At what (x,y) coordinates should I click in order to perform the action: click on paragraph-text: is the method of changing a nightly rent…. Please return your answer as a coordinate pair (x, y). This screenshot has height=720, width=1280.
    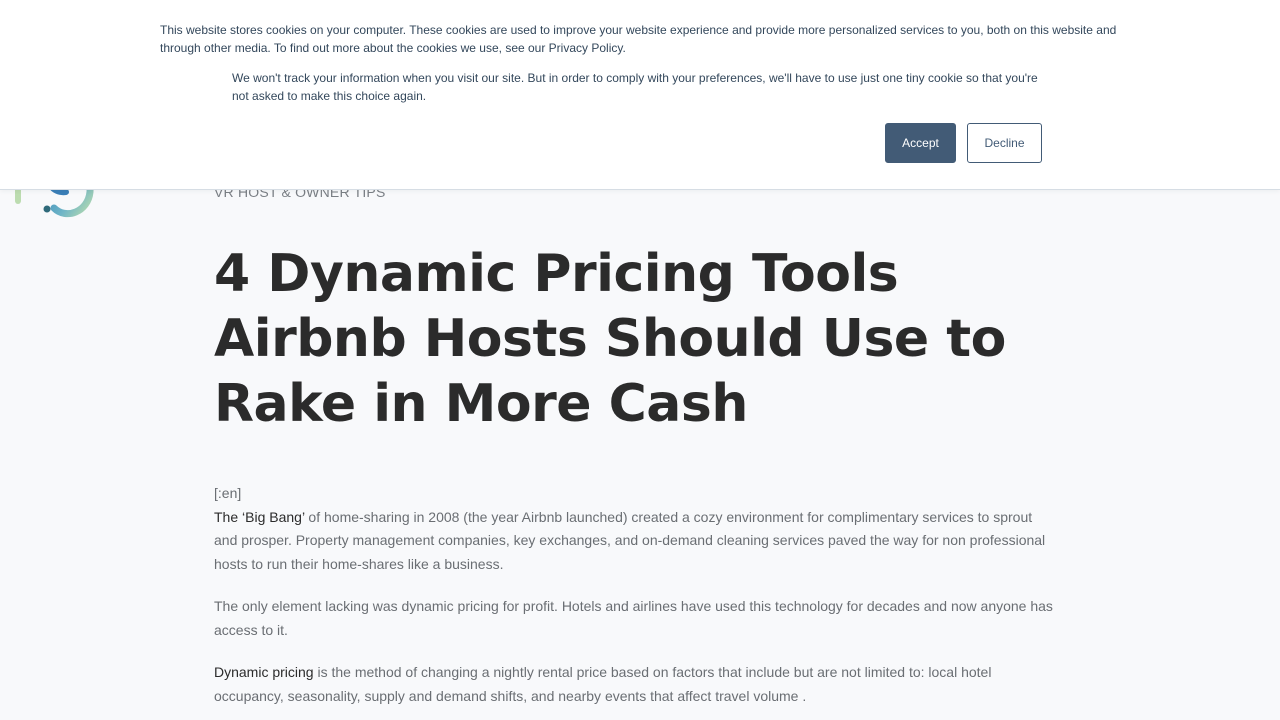
    Looking at the image, I should click on (603, 684).